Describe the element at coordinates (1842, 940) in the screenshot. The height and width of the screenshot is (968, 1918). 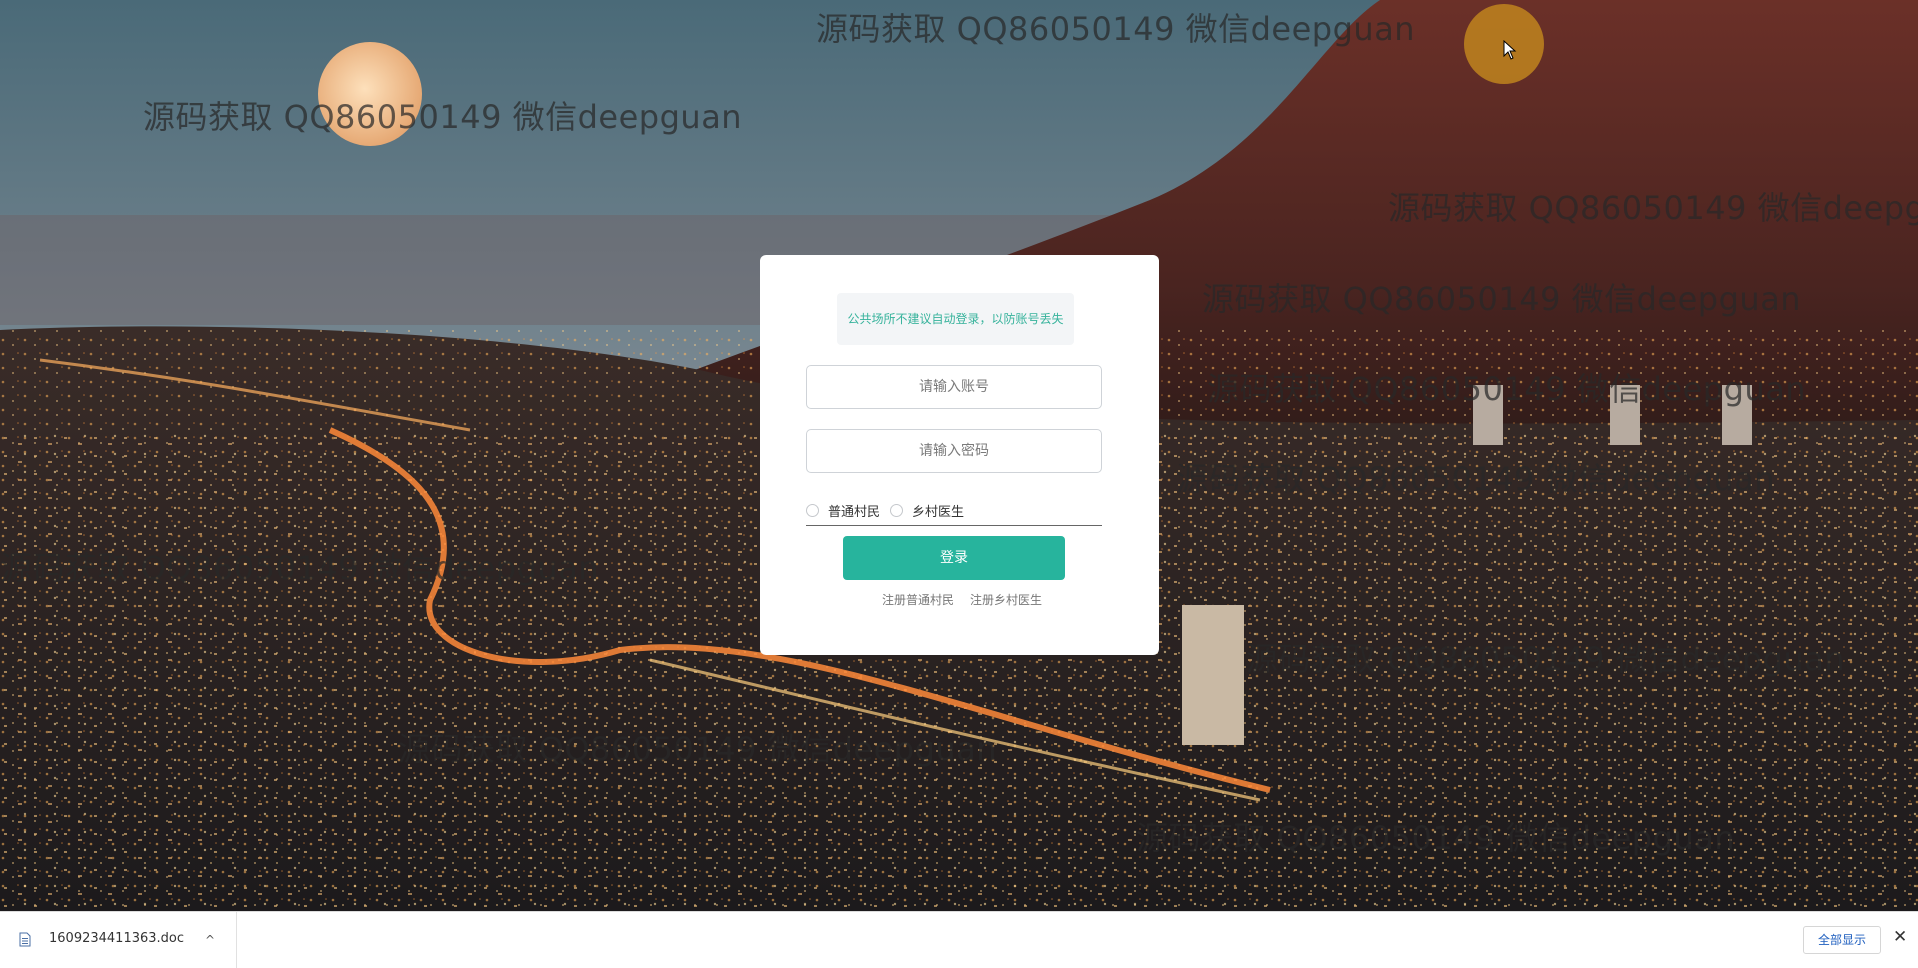
I see `show-all-button: 全部显示` at that location.